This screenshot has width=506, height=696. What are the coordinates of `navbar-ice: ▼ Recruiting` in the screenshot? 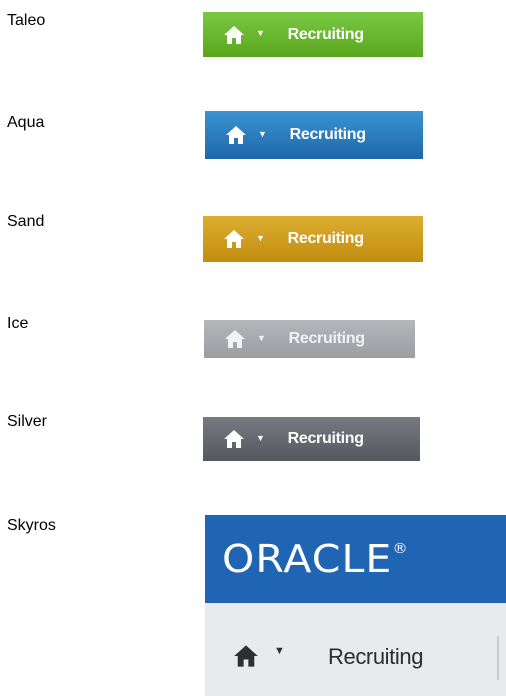 It's located at (309, 339).